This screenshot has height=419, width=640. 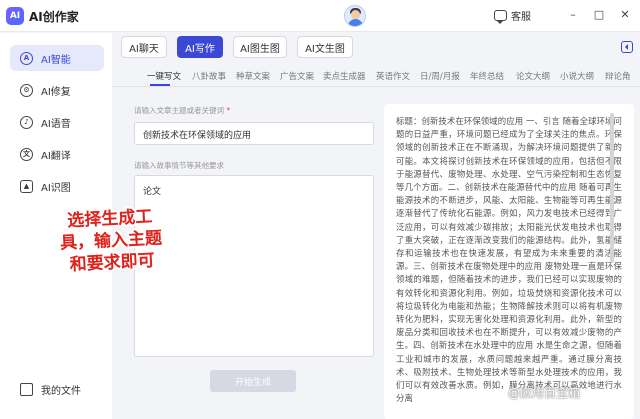 I want to click on sidebar-item-ai-voice: ♪ AI语音, so click(x=57, y=122).